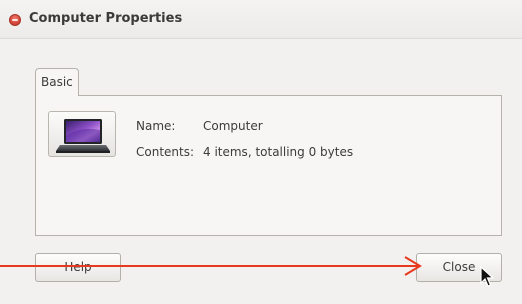  What do you see at coordinates (165, 152) in the screenshot?
I see `contents-label: Contents:` at bounding box center [165, 152].